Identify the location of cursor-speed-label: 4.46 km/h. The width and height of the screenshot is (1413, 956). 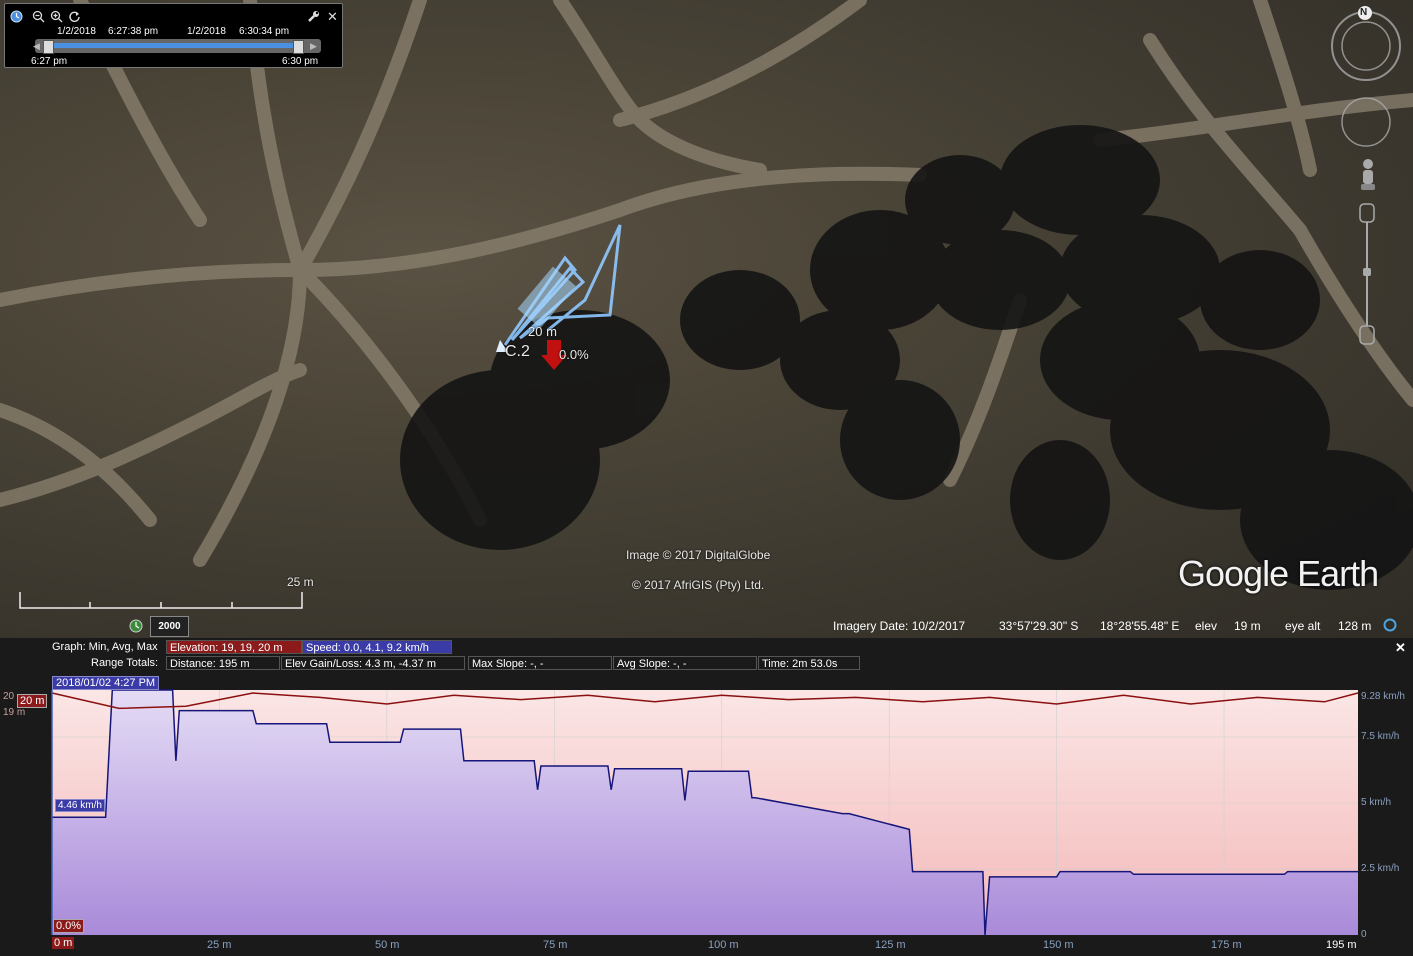
(80, 805).